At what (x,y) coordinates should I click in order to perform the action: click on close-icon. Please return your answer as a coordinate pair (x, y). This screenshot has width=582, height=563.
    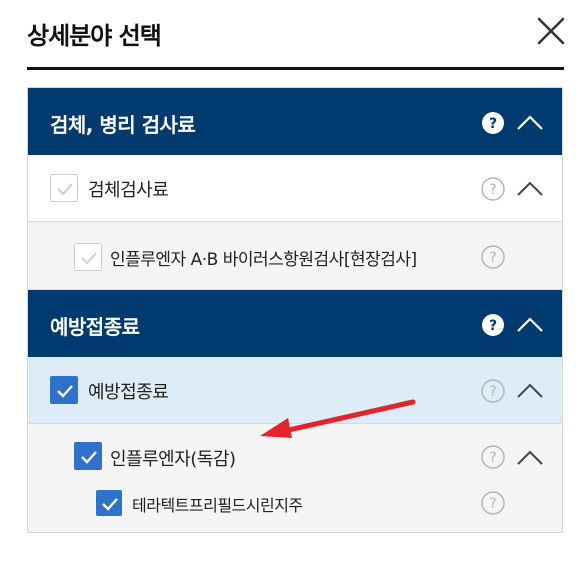
    Looking at the image, I should click on (551, 31).